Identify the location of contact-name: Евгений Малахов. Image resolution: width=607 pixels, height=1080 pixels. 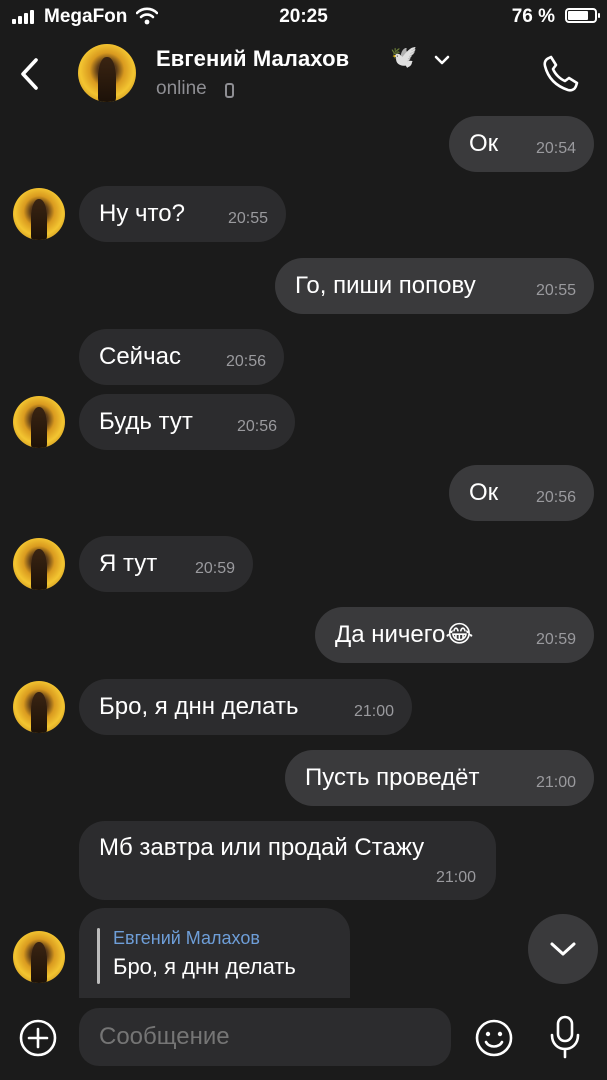
(252, 59).